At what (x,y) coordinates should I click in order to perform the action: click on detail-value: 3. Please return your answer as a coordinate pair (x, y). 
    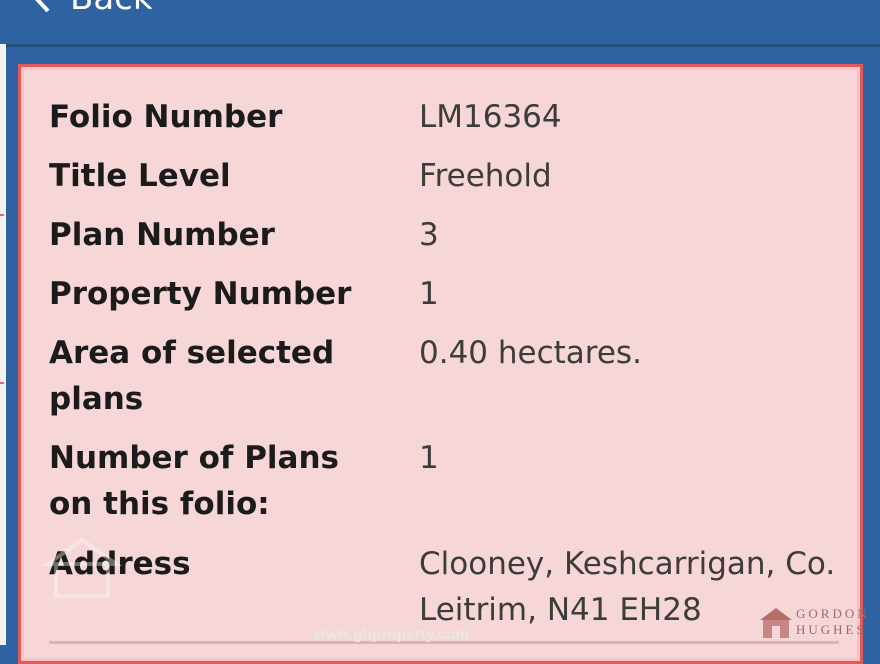
    Looking at the image, I should click on (429, 235).